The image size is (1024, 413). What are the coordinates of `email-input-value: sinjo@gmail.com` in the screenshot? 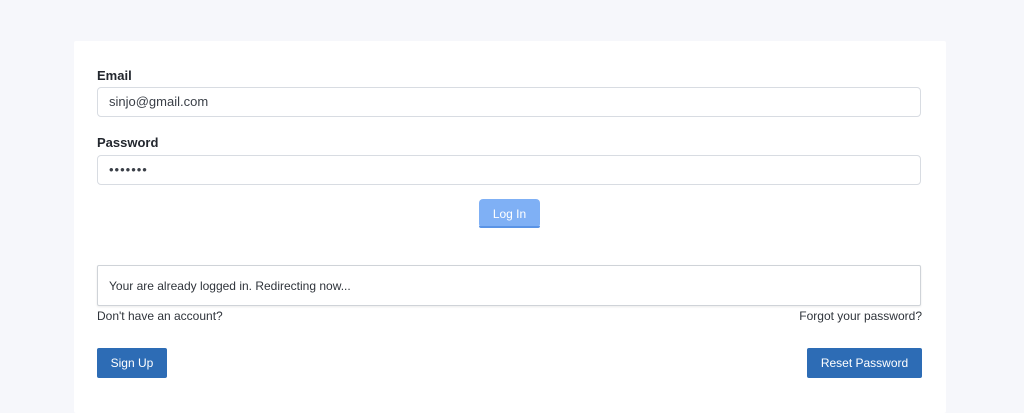 It's located at (159, 101).